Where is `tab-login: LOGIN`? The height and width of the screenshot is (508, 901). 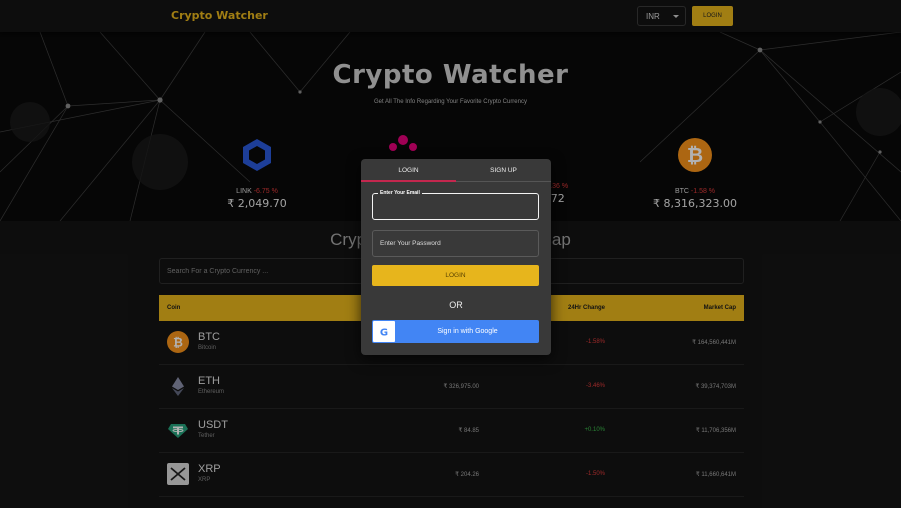 tab-login: LOGIN is located at coordinates (408, 170).